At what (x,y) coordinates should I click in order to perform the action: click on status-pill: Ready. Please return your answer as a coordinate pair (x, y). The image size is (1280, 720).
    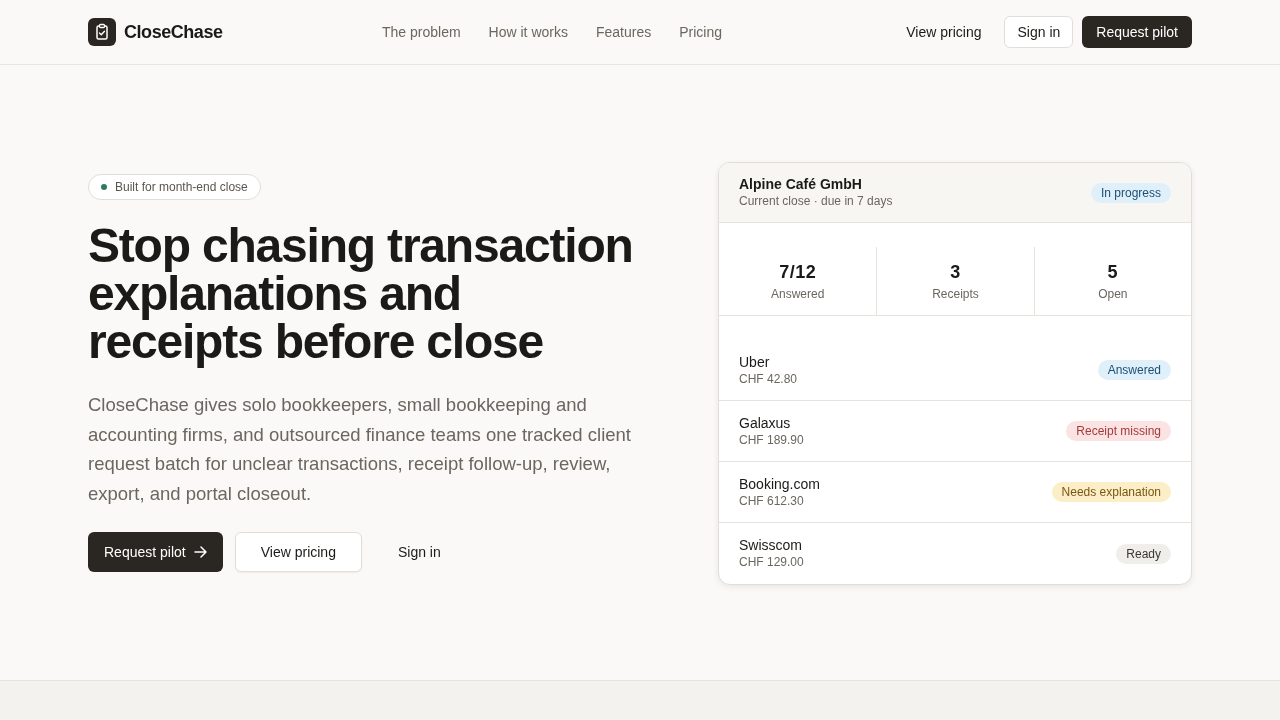
    Looking at the image, I should click on (1143, 553).